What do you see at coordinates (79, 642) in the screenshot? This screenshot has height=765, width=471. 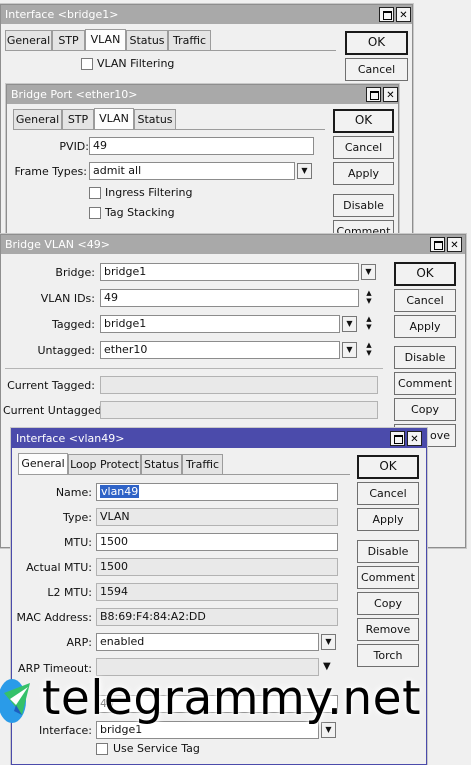 I see `arp-label: ARP:` at bounding box center [79, 642].